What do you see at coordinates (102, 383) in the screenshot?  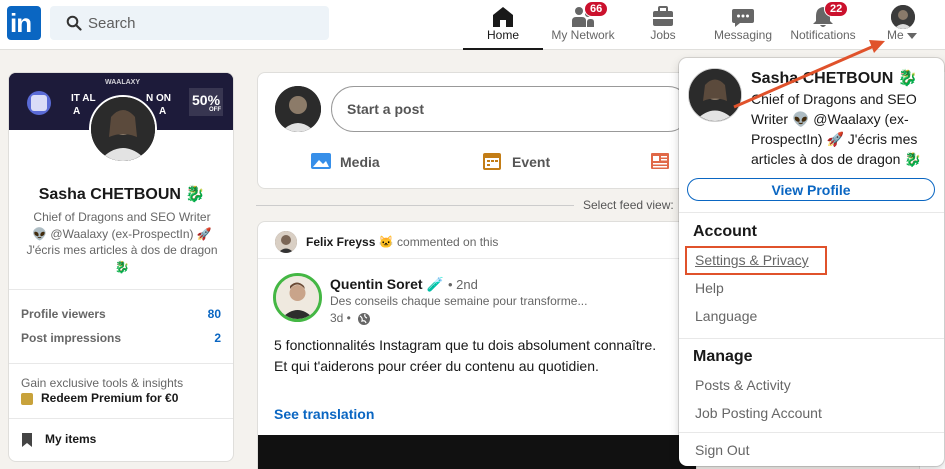 I see `premium-text: Gain exclusive tools & insights` at bounding box center [102, 383].